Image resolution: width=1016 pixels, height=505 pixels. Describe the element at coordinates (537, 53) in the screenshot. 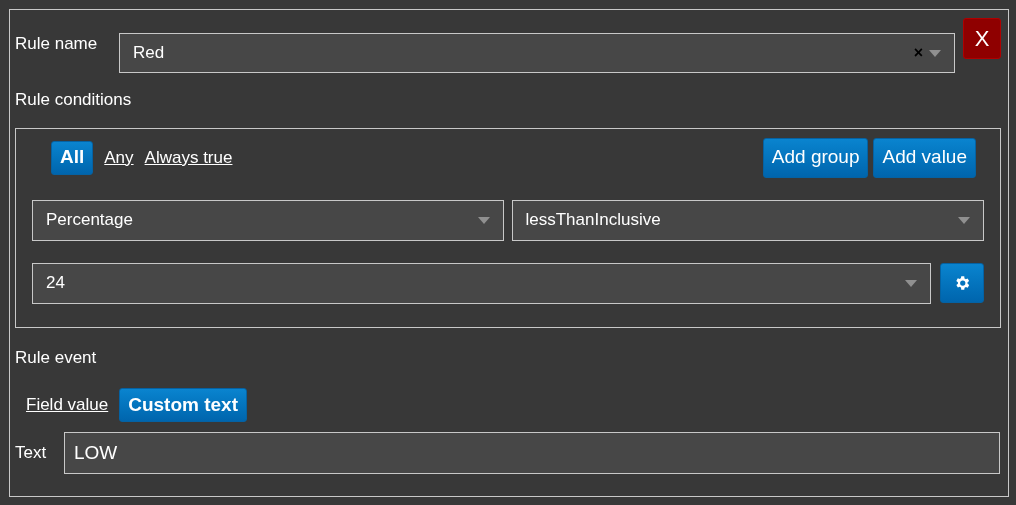

I see `name-select: Red ×` at that location.